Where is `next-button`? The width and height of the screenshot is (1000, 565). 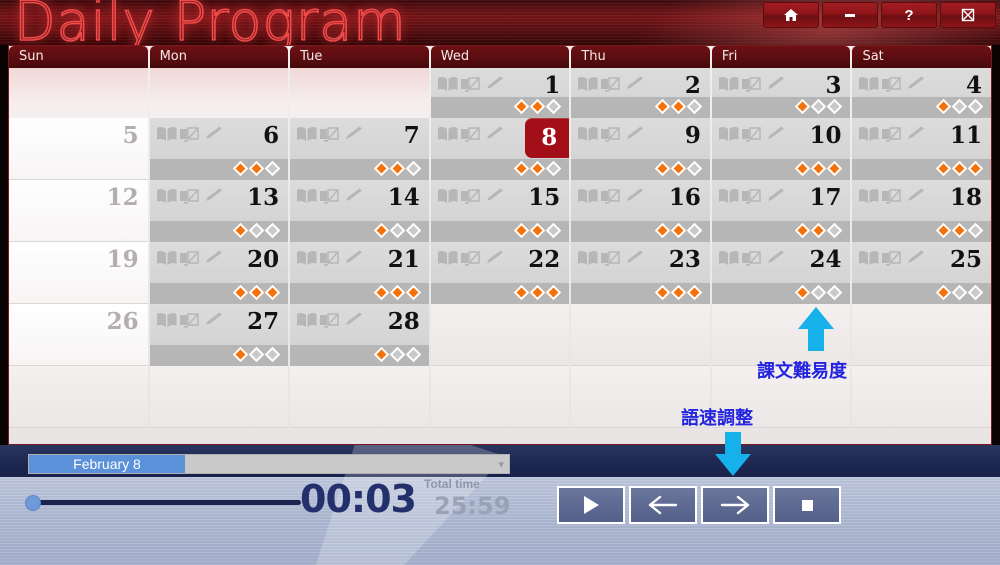
next-button is located at coordinates (735, 505).